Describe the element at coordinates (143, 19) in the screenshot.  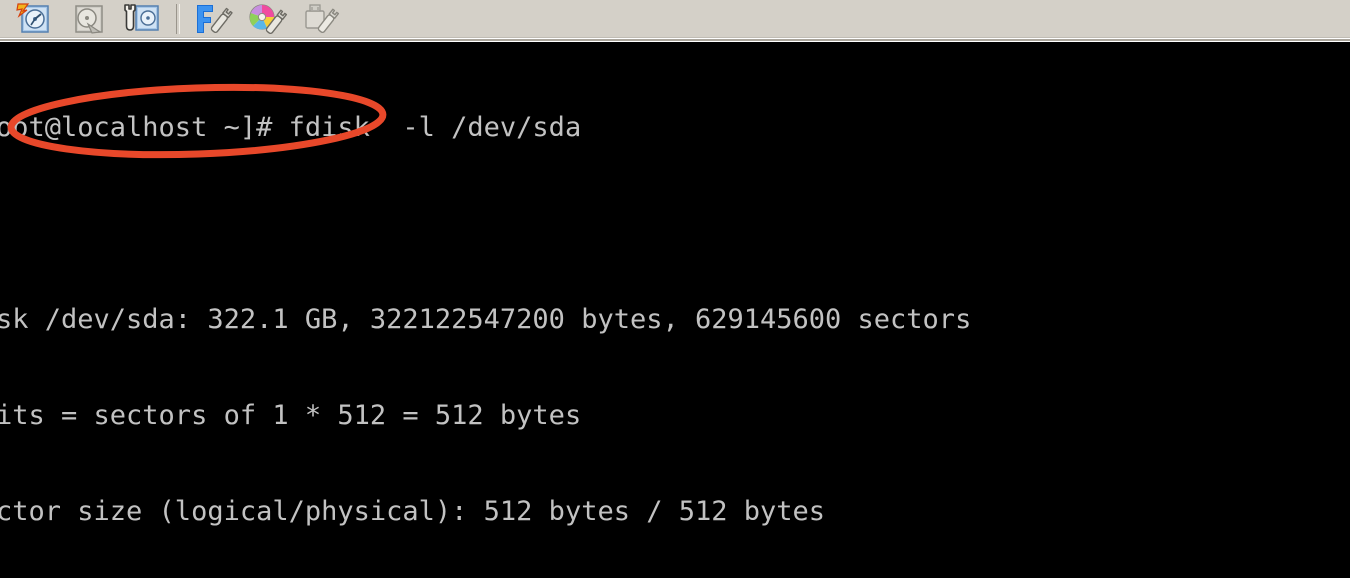
I see `disk-settings-icon` at that location.